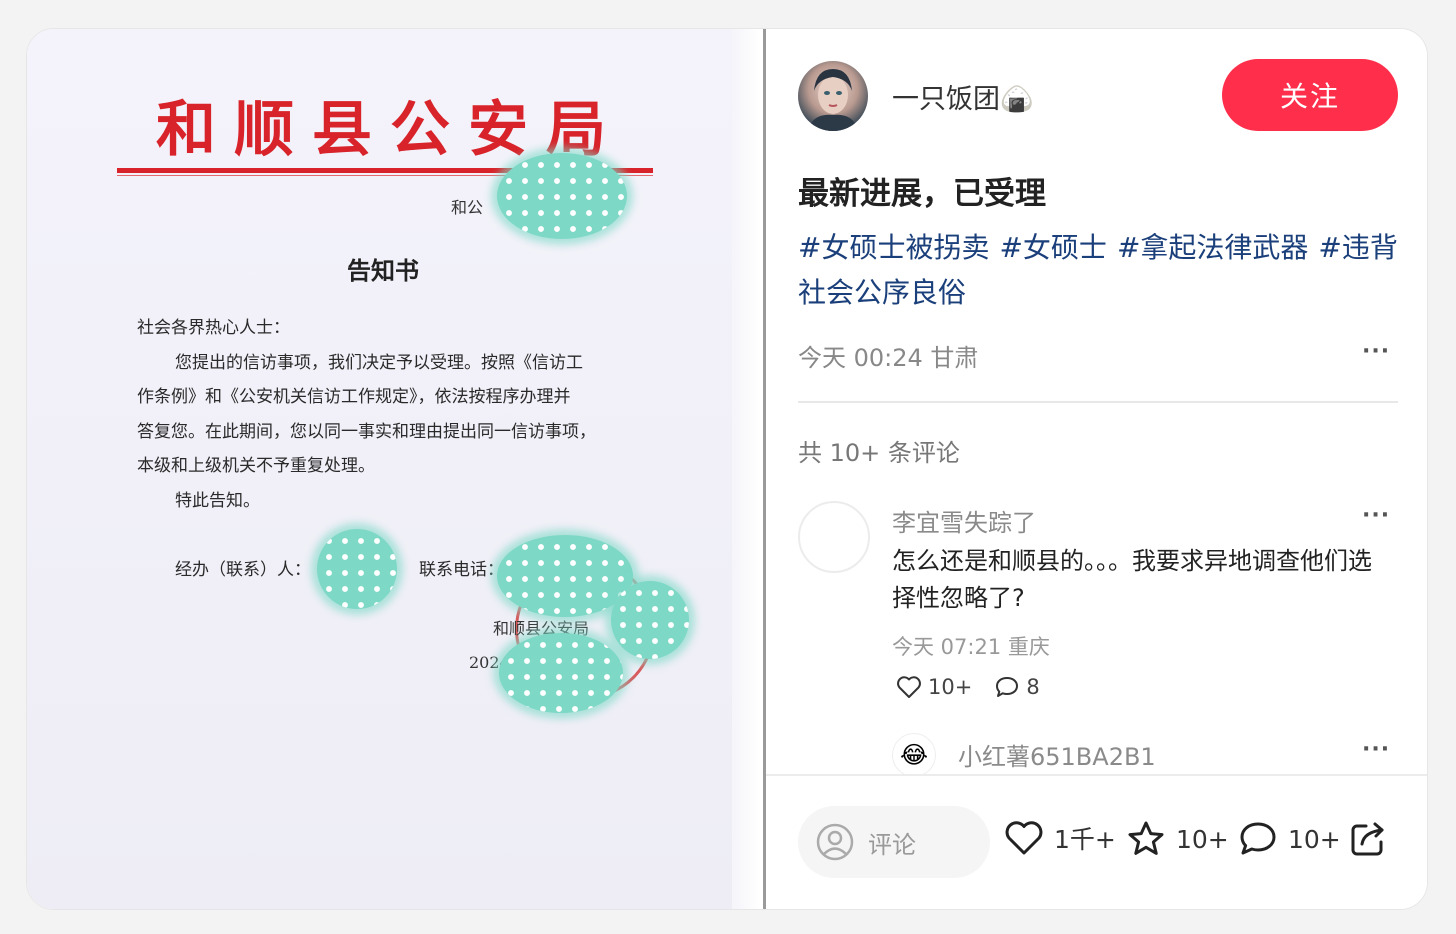  Describe the element at coordinates (354, 397) in the screenshot. I see `document-line: 作条例》和《公安机关信访工作规定》，依法按程序办理并` at that location.